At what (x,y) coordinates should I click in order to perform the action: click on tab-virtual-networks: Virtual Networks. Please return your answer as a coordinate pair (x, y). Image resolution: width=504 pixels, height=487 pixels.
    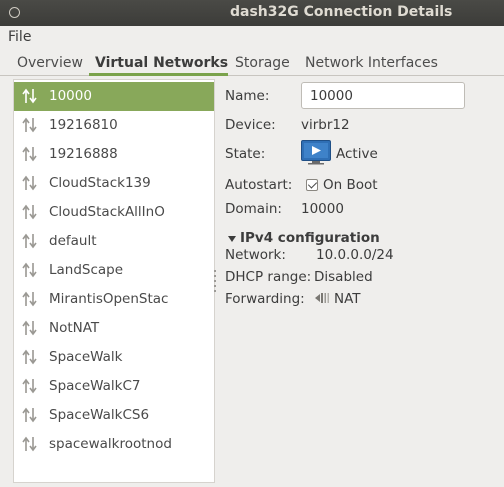
    Looking at the image, I should click on (161, 63).